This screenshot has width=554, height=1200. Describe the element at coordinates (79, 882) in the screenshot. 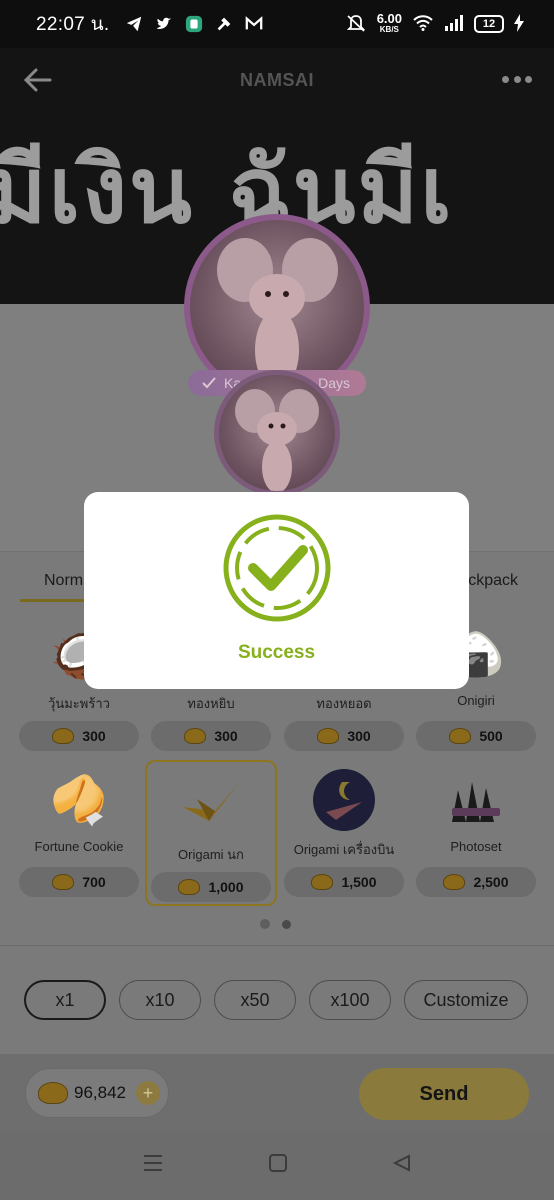

I see `gift-price: 700` at that location.